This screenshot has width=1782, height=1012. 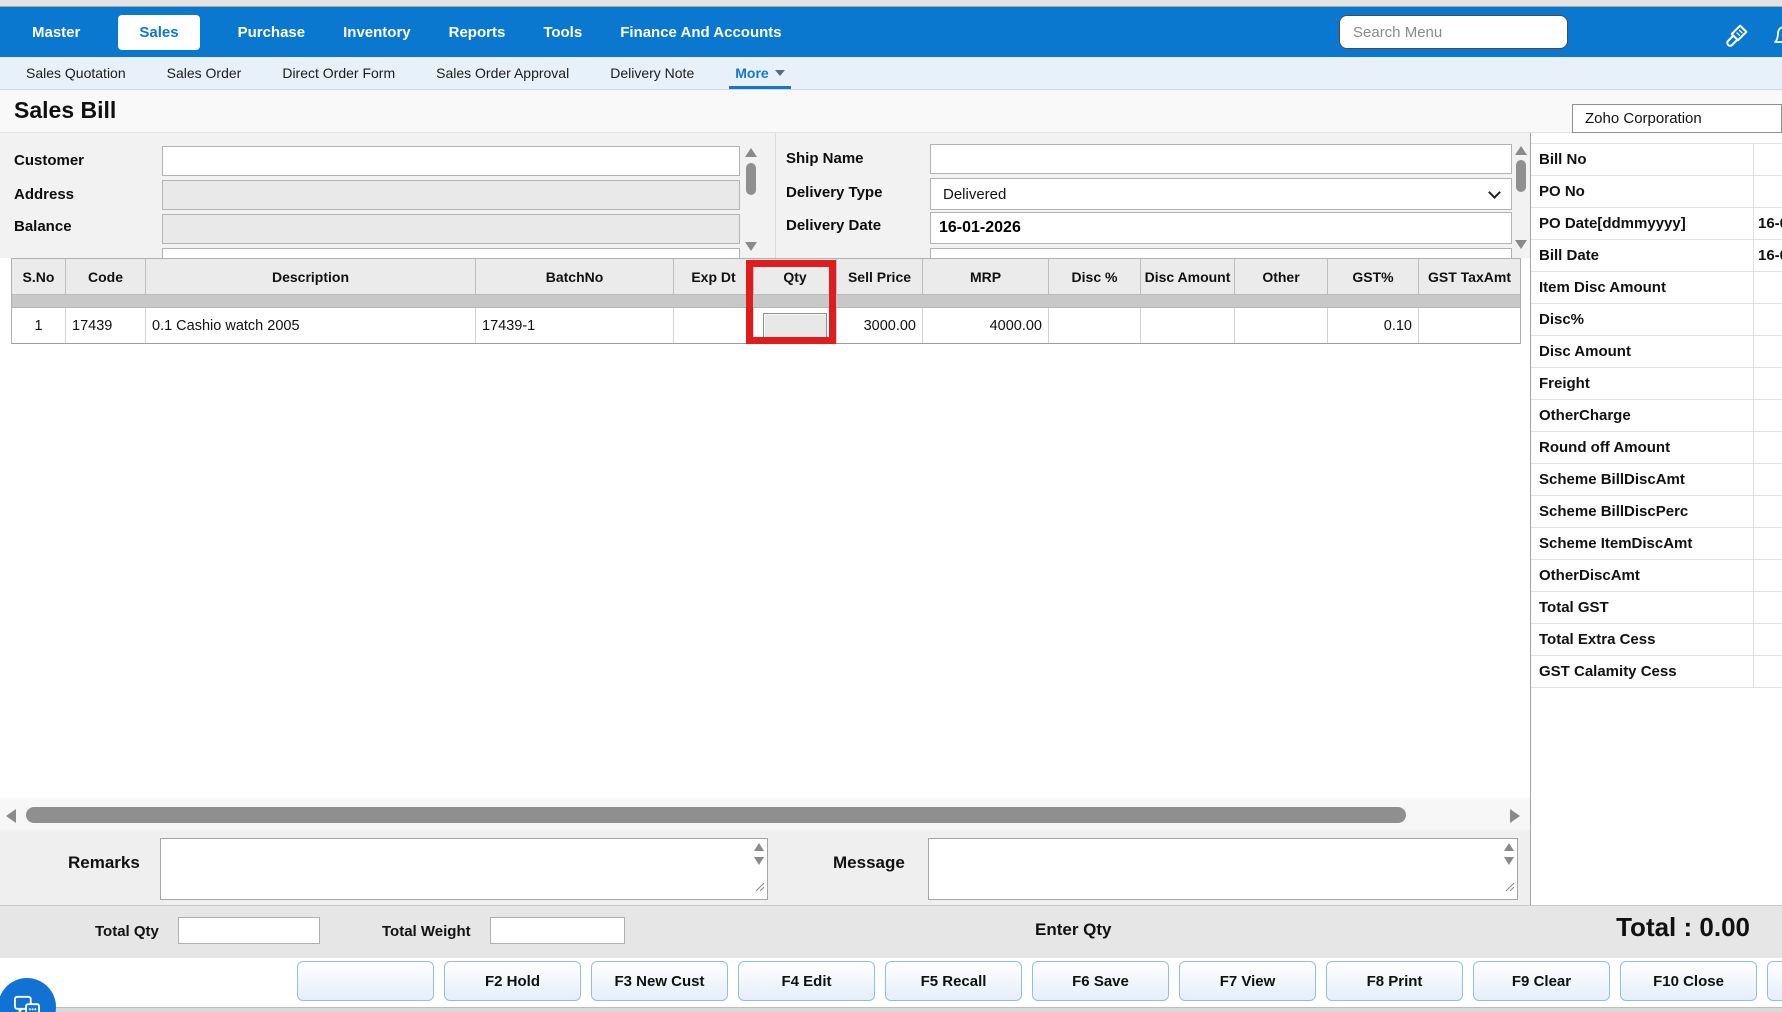 I want to click on subnav-delivery-note: Delivery Note, so click(x=652, y=73).